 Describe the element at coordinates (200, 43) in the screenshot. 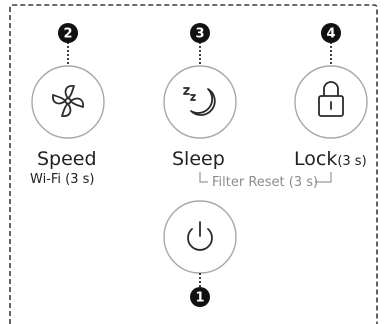

I see `sleep-callout: 3` at that location.